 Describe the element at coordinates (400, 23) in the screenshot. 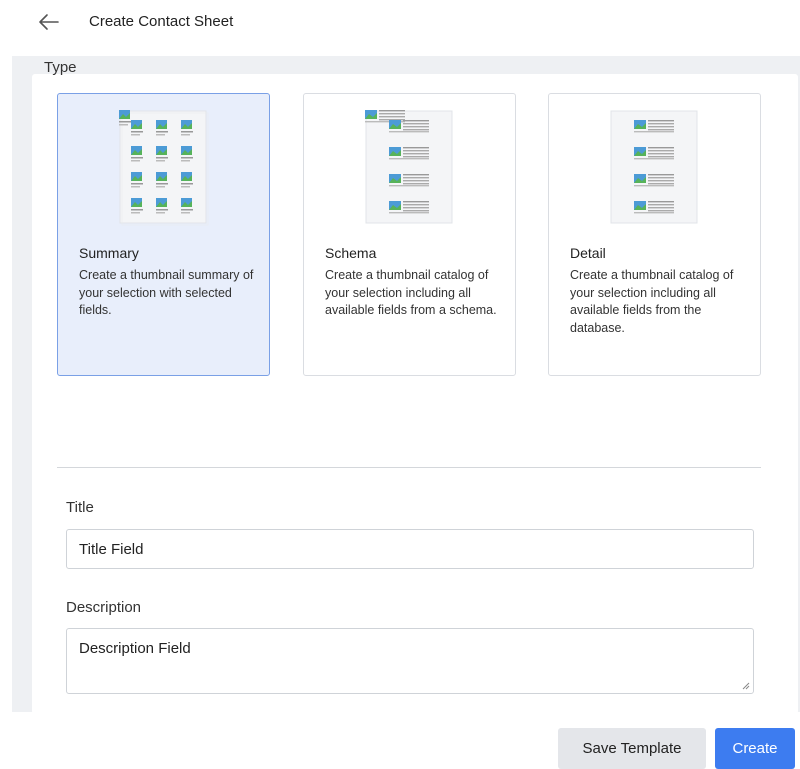

I see `top-bar: Create Contact Sheet` at that location.